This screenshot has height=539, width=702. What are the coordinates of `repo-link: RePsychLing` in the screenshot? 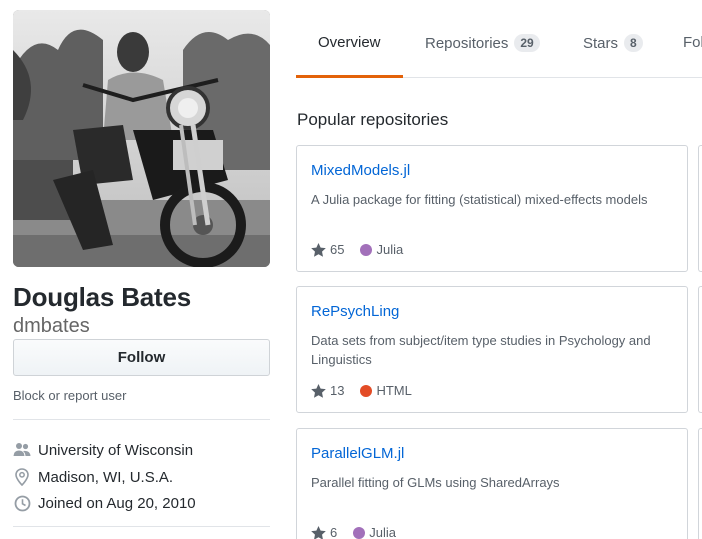 It's located at (355, 311).